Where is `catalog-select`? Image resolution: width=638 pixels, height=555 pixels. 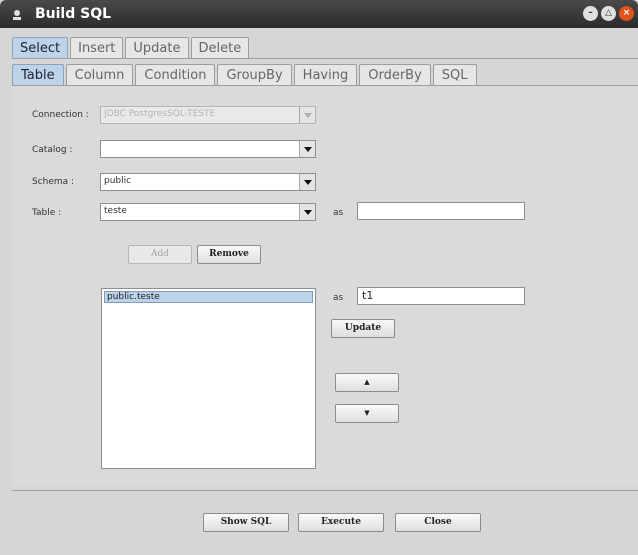
catalog-select is located at coordinates (208, 149).